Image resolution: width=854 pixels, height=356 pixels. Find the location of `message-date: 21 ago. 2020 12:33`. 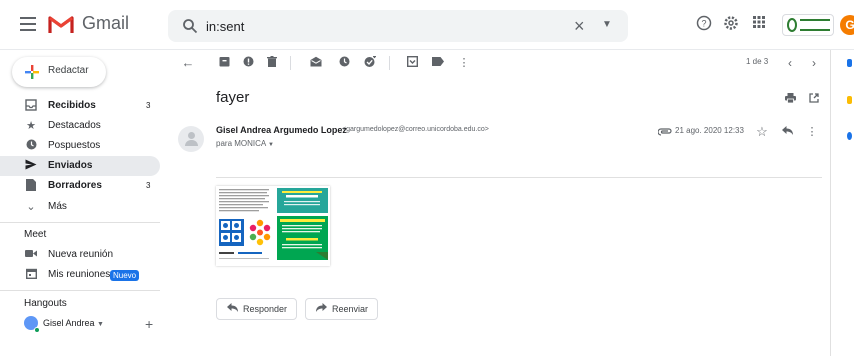

message-date: 21 ago. 2020 12:33 is located at coordinates (709, 130).